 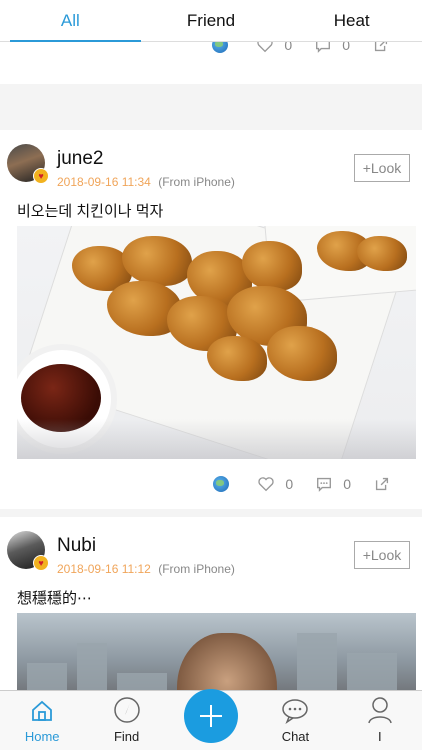 I want to click on post-meta: 2018-09-16 11:12 (From iPhone), so click(x=146, y=569).